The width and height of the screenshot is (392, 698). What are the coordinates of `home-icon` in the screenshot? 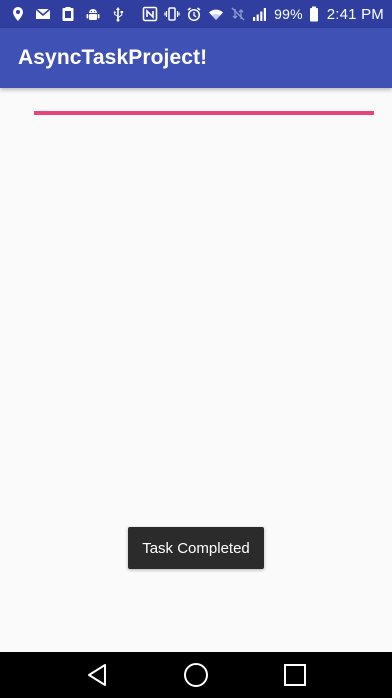 It's located at (196, 675).